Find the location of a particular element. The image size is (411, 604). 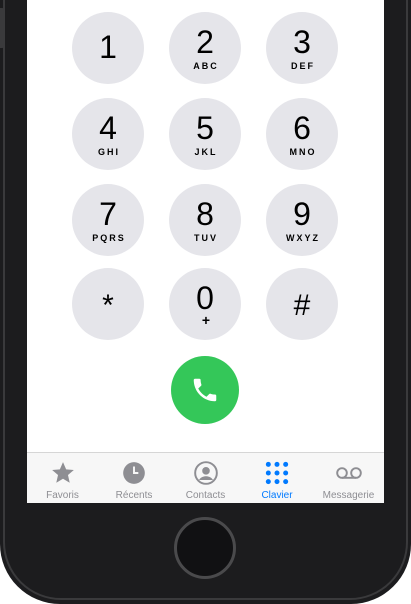

key-4: 4 GHI is located at coordinates (108, 134).